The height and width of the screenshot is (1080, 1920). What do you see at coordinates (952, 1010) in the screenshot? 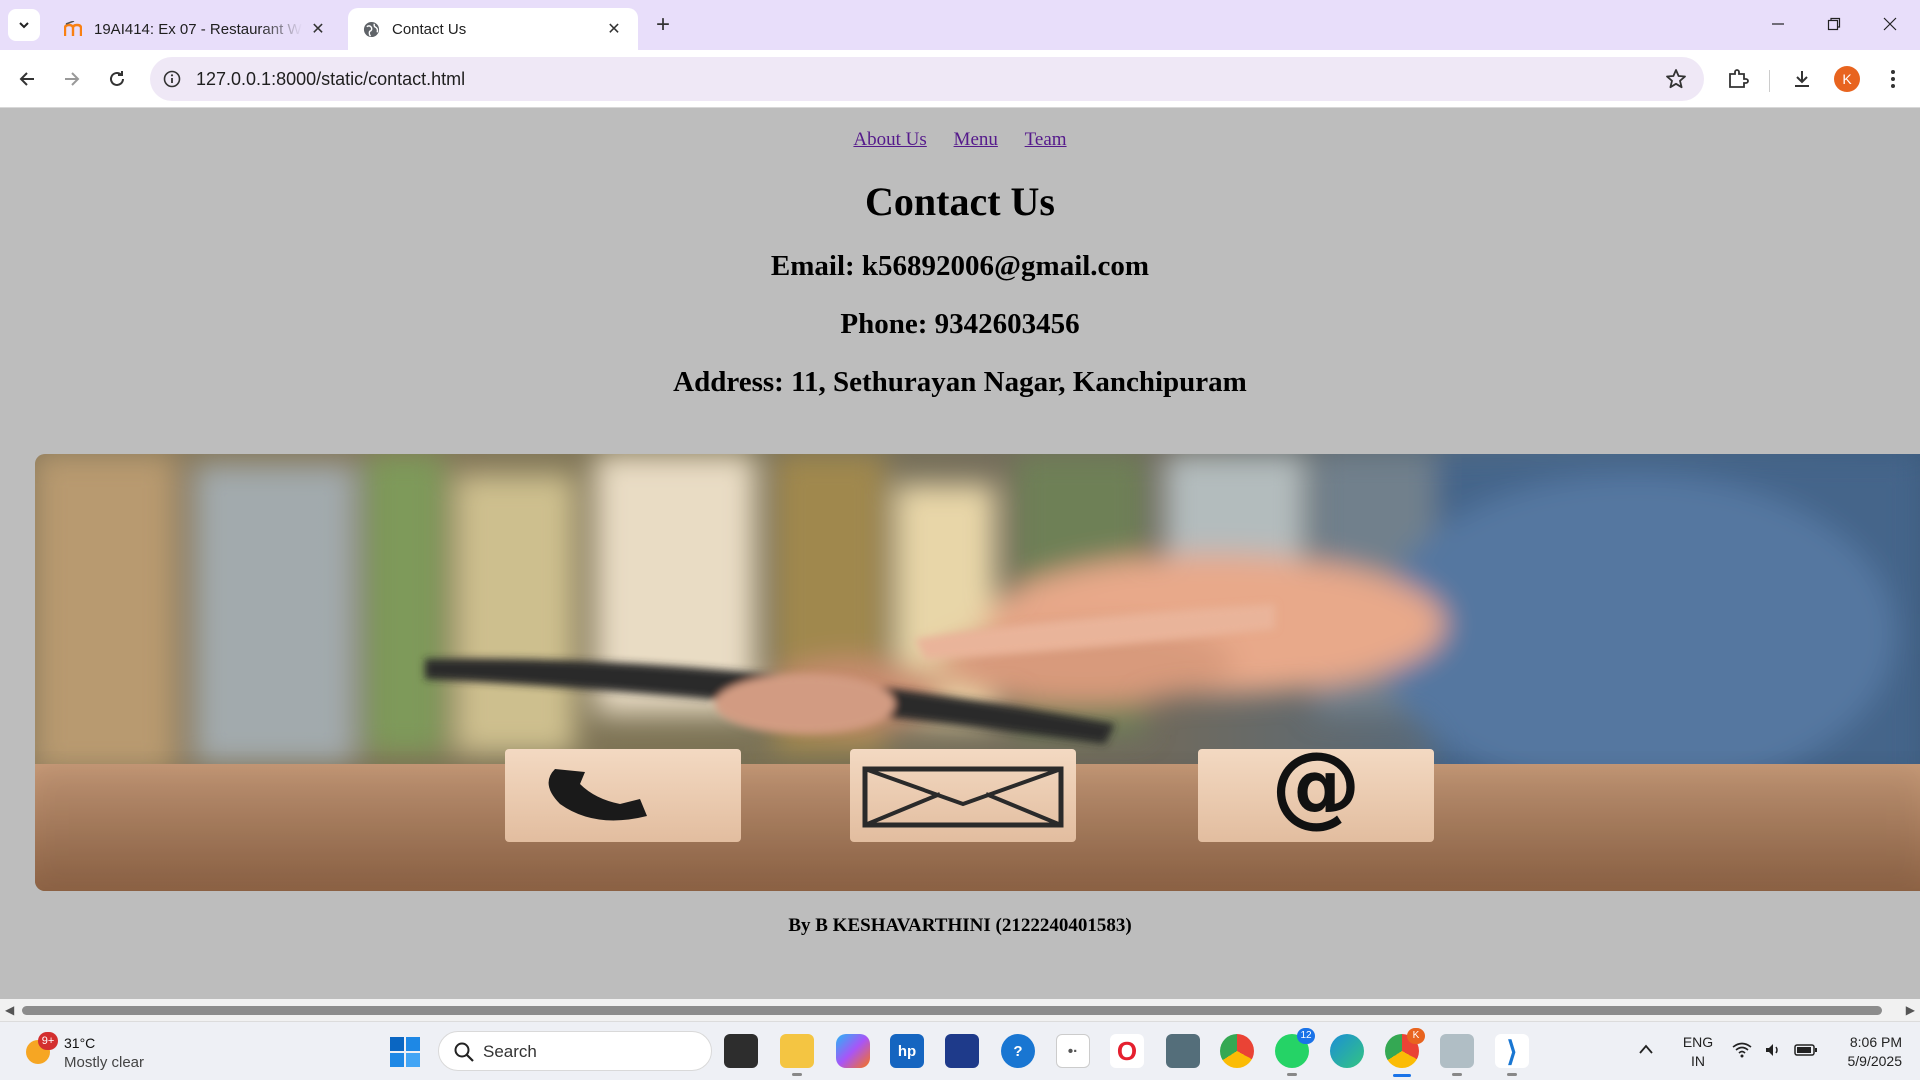
I see `scrollbar-thumb` at bounding box center [952, 1010].